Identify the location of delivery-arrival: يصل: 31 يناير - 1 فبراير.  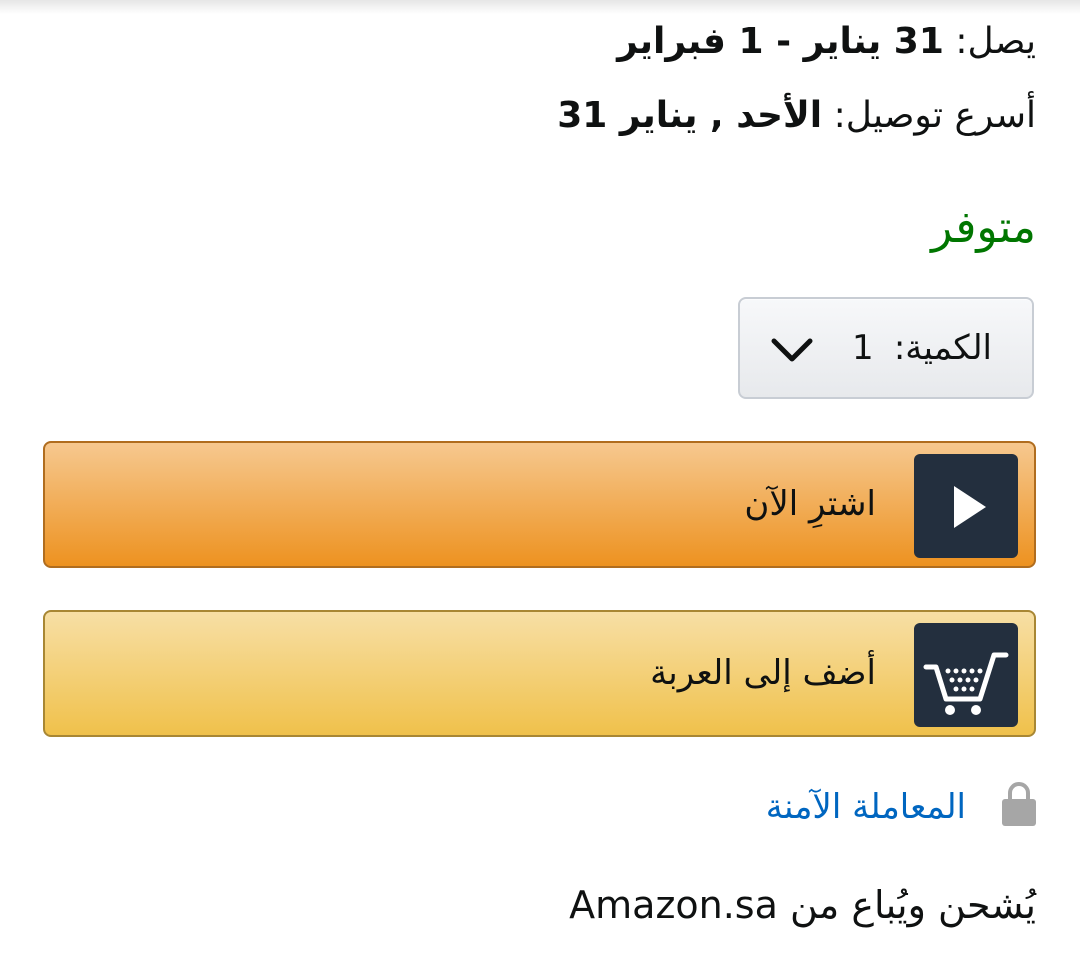
(826, 42).